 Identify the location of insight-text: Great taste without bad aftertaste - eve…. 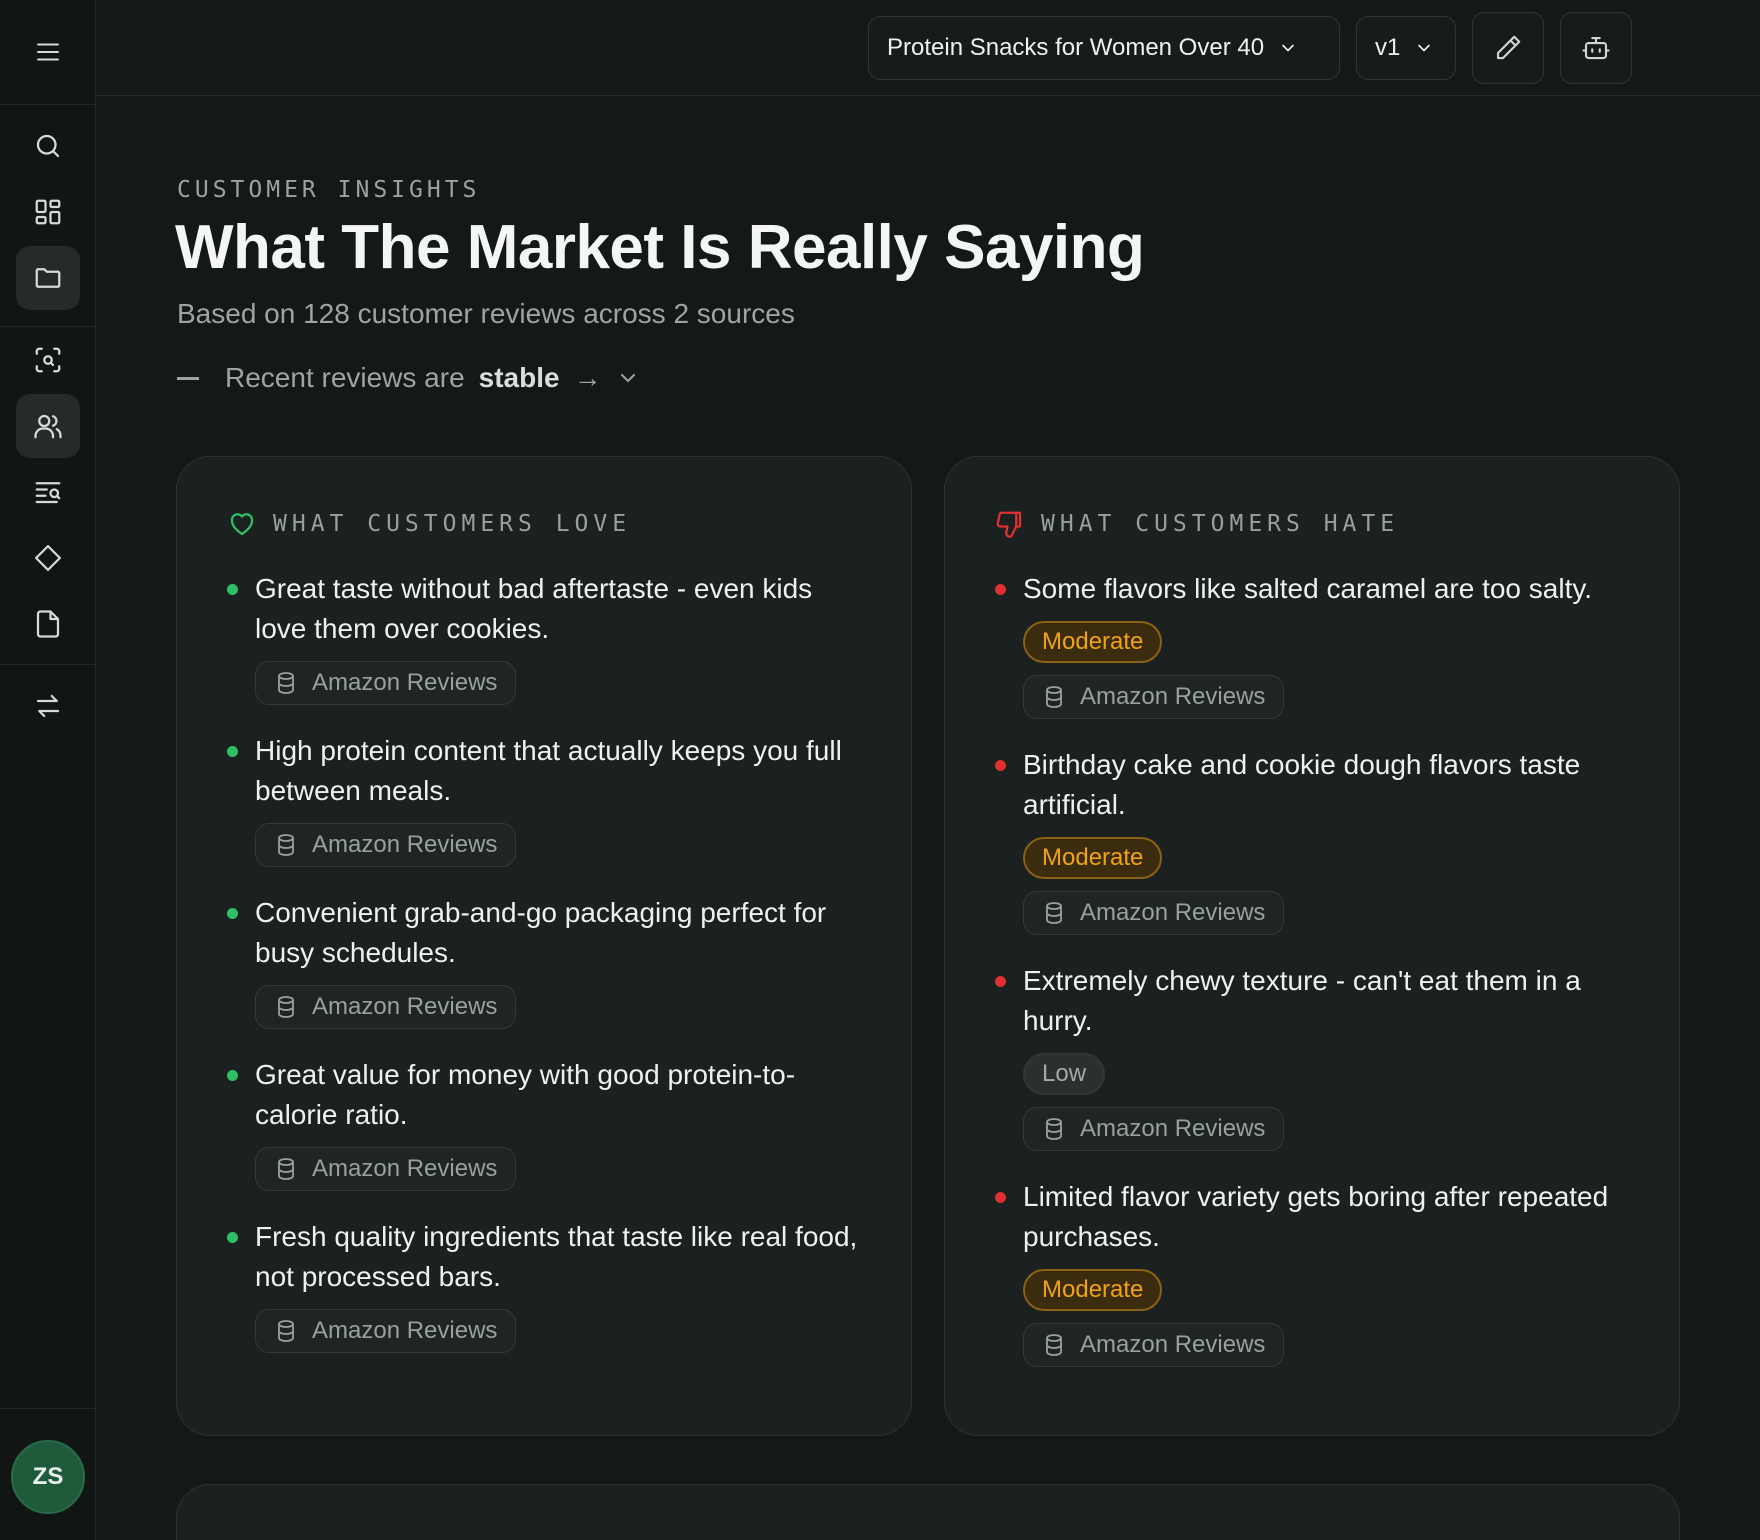
(534, 608).